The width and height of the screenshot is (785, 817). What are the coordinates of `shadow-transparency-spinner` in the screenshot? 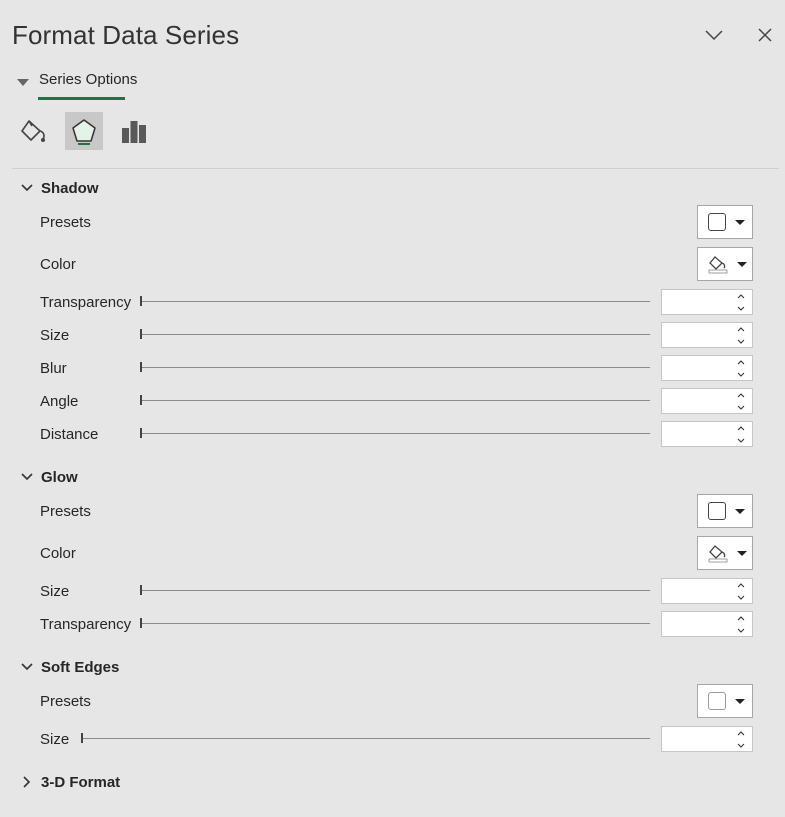 It's located at (707, 302).